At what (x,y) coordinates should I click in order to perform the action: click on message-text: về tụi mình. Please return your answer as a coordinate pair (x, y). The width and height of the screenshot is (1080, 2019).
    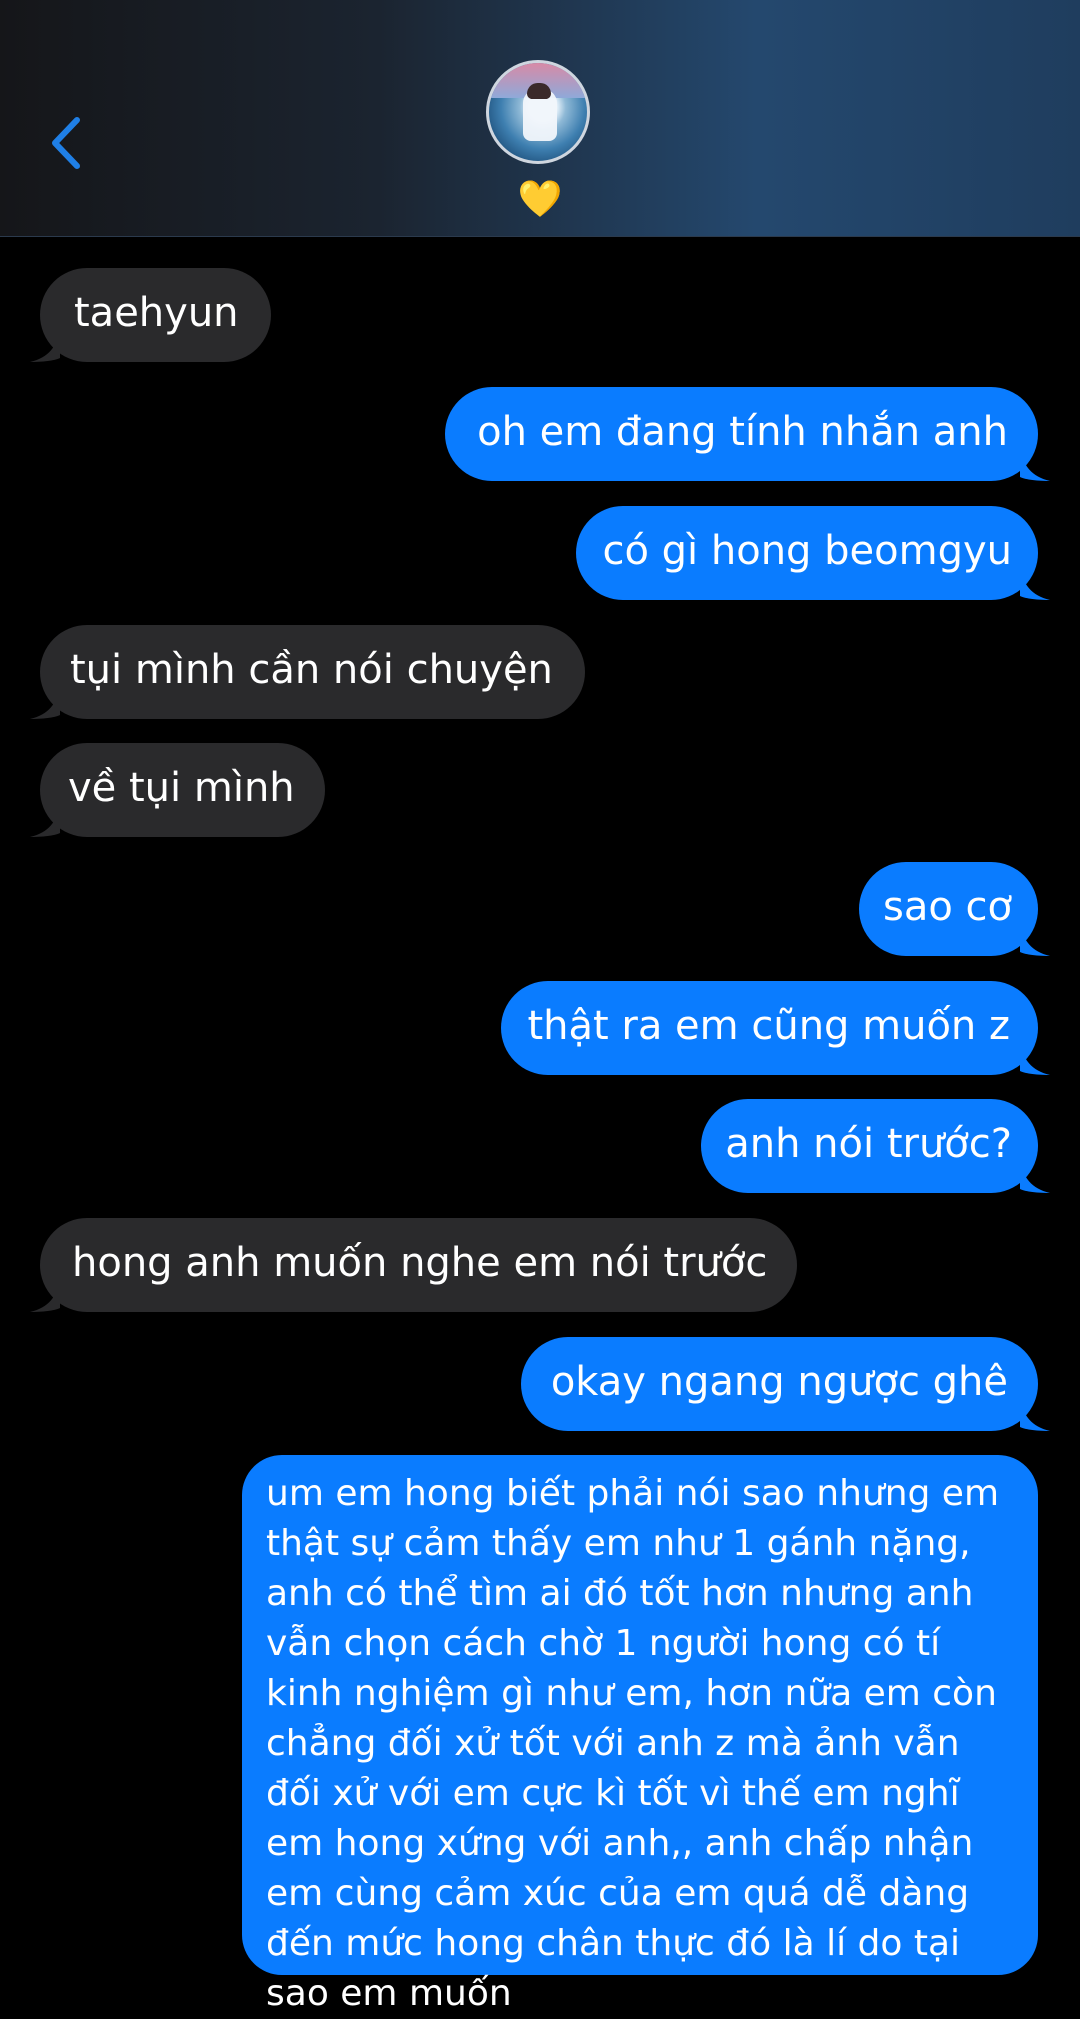
    Looking at the image, I should click on (181, 788).